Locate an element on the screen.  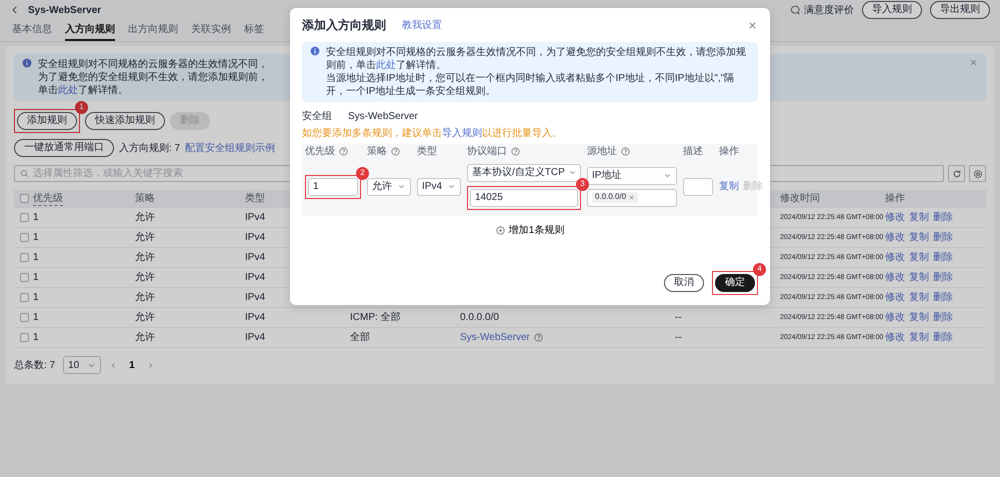
source-field: 0.0.0.0/0 is located at coordinates (632, 197).